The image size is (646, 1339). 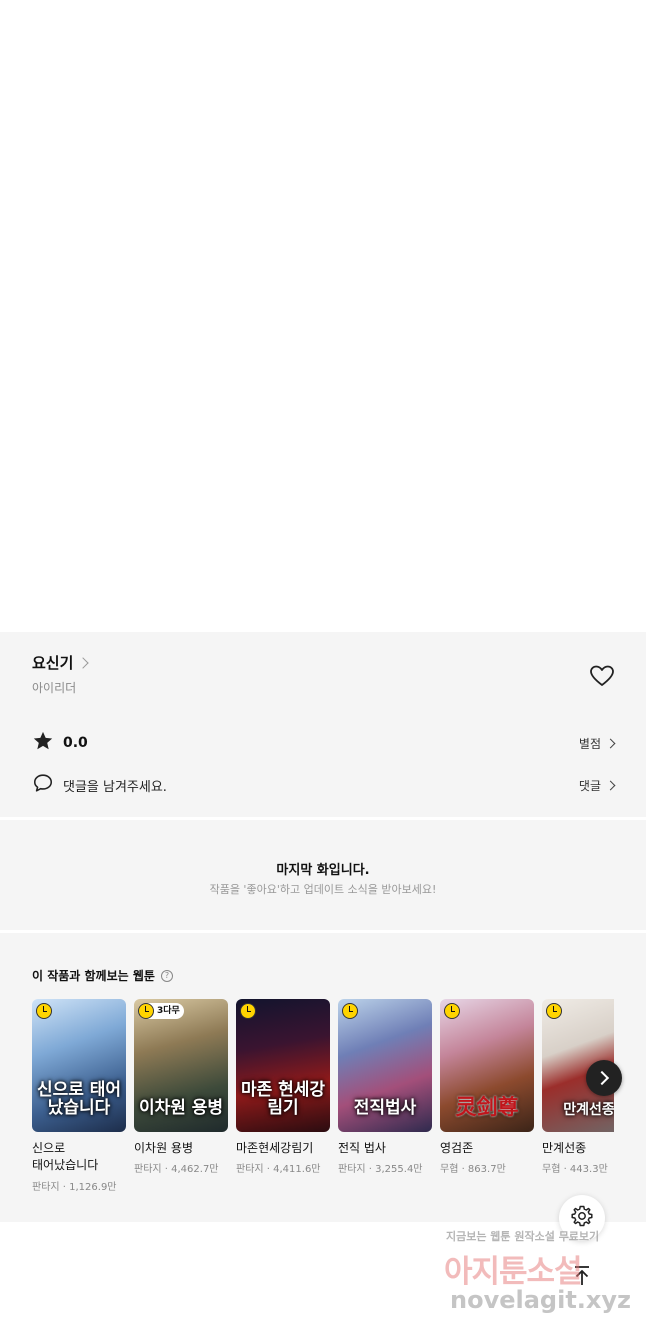 I want to click on comment-prompt: 댓글을 남겨주세요., so click(x=115, y=787).